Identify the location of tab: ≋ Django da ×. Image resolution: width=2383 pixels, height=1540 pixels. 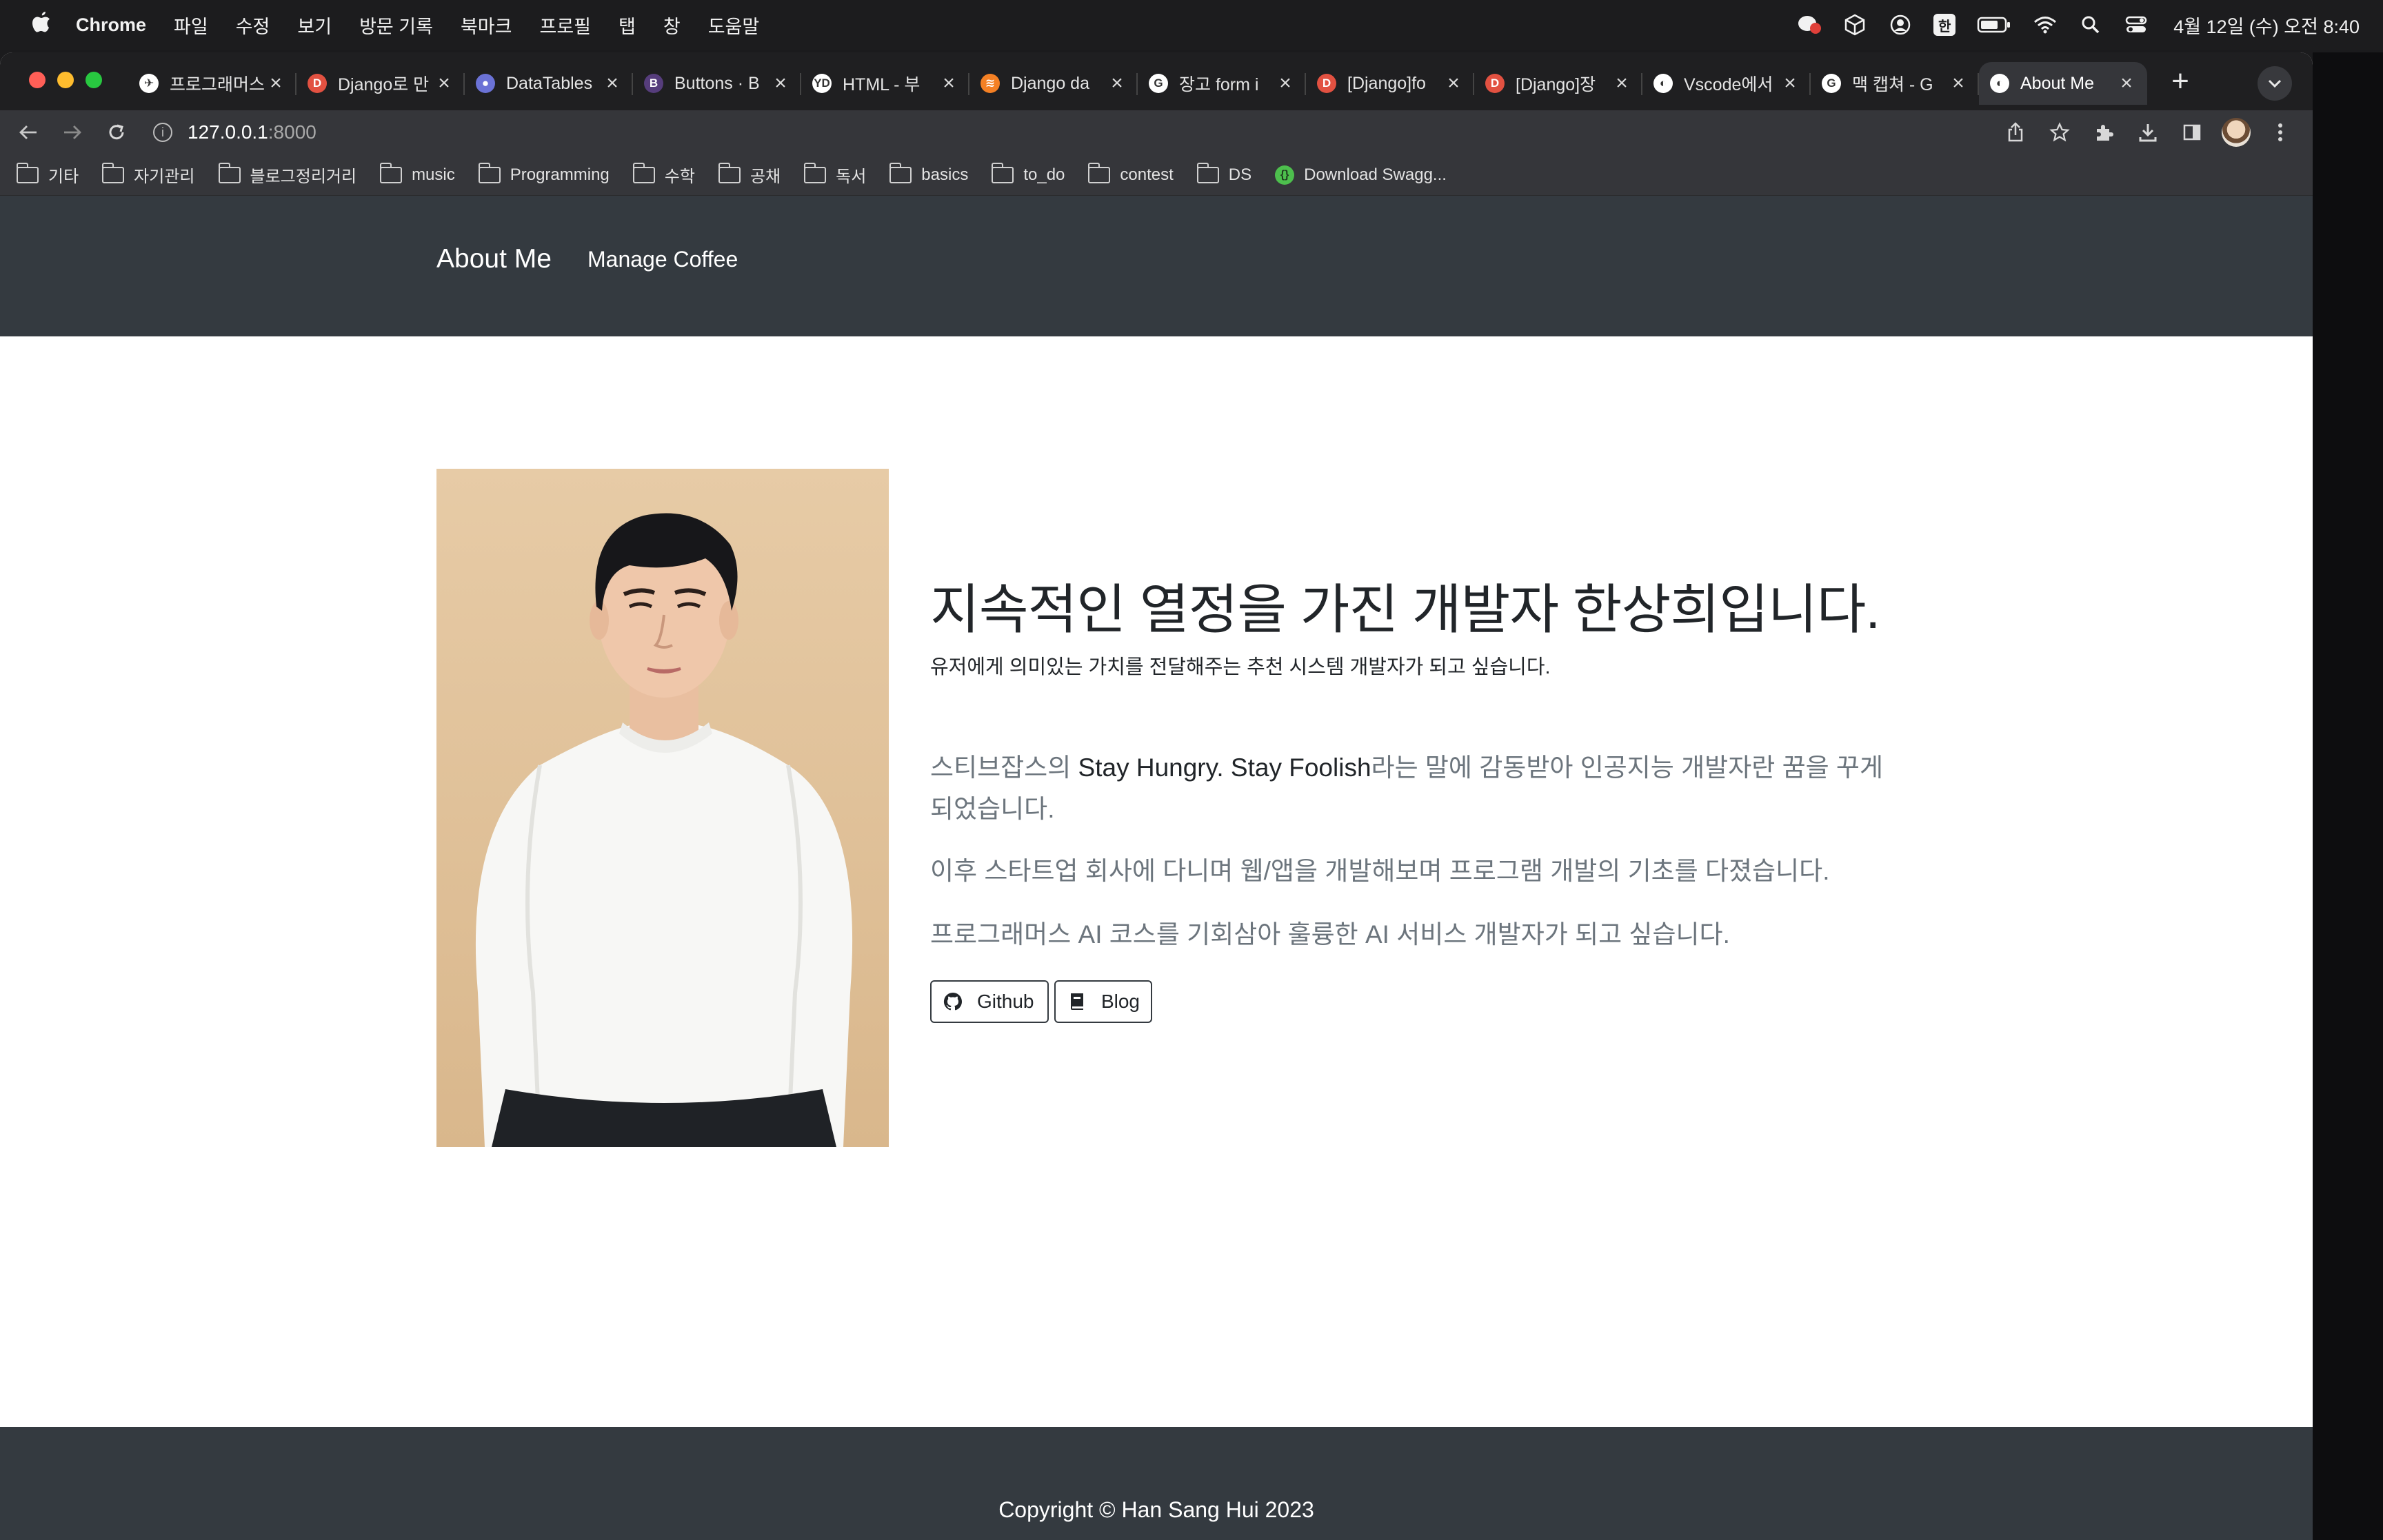
(1053, 84).